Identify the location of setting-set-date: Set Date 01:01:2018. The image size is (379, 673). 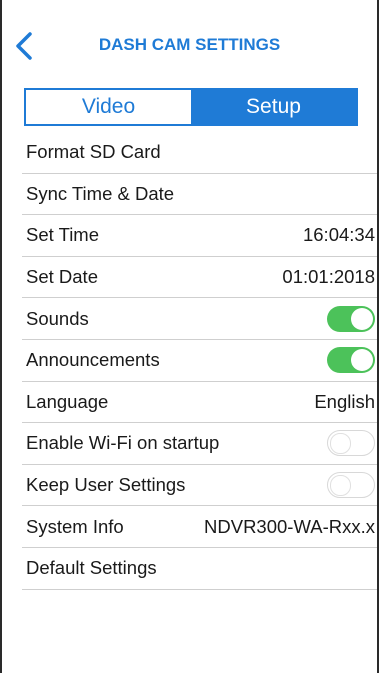
(199, 278).